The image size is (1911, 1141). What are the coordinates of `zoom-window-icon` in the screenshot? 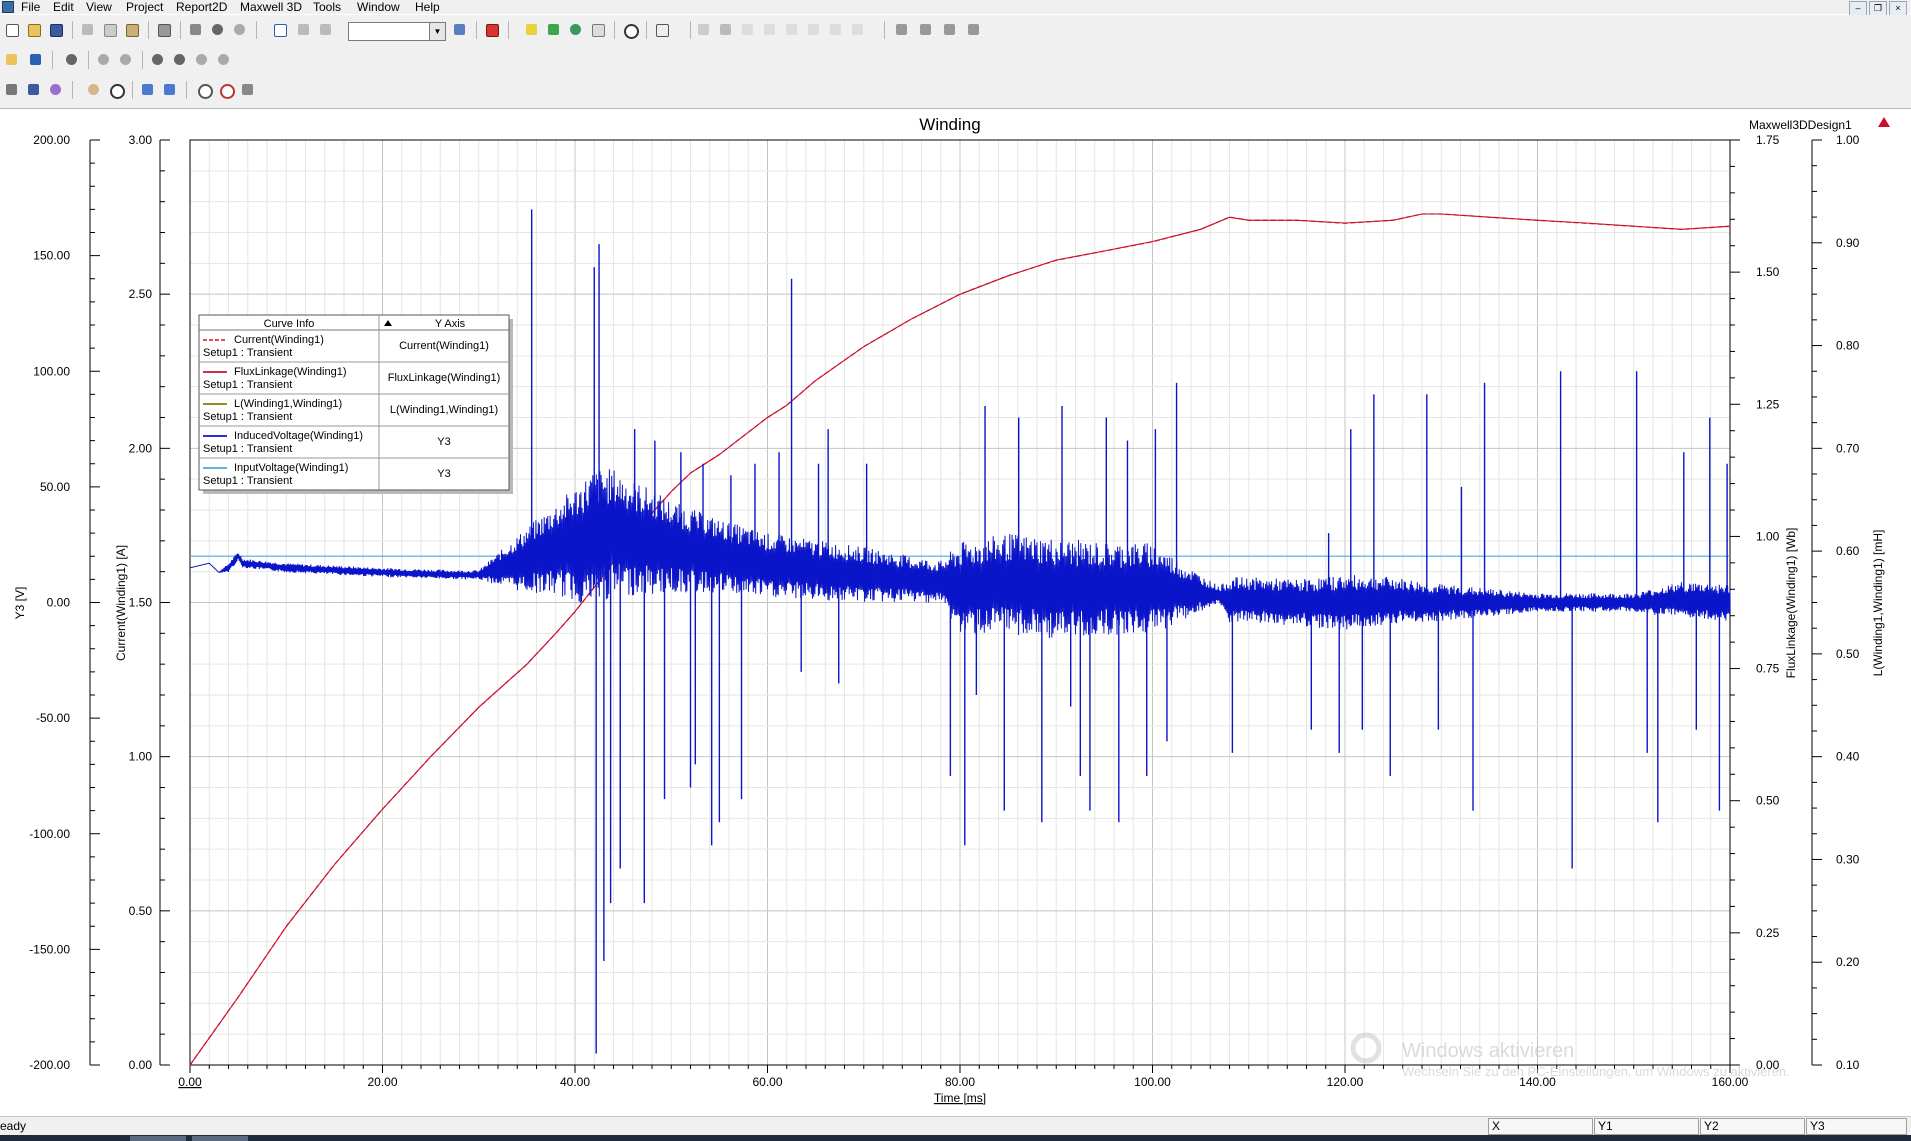 It's located at (204, 90).